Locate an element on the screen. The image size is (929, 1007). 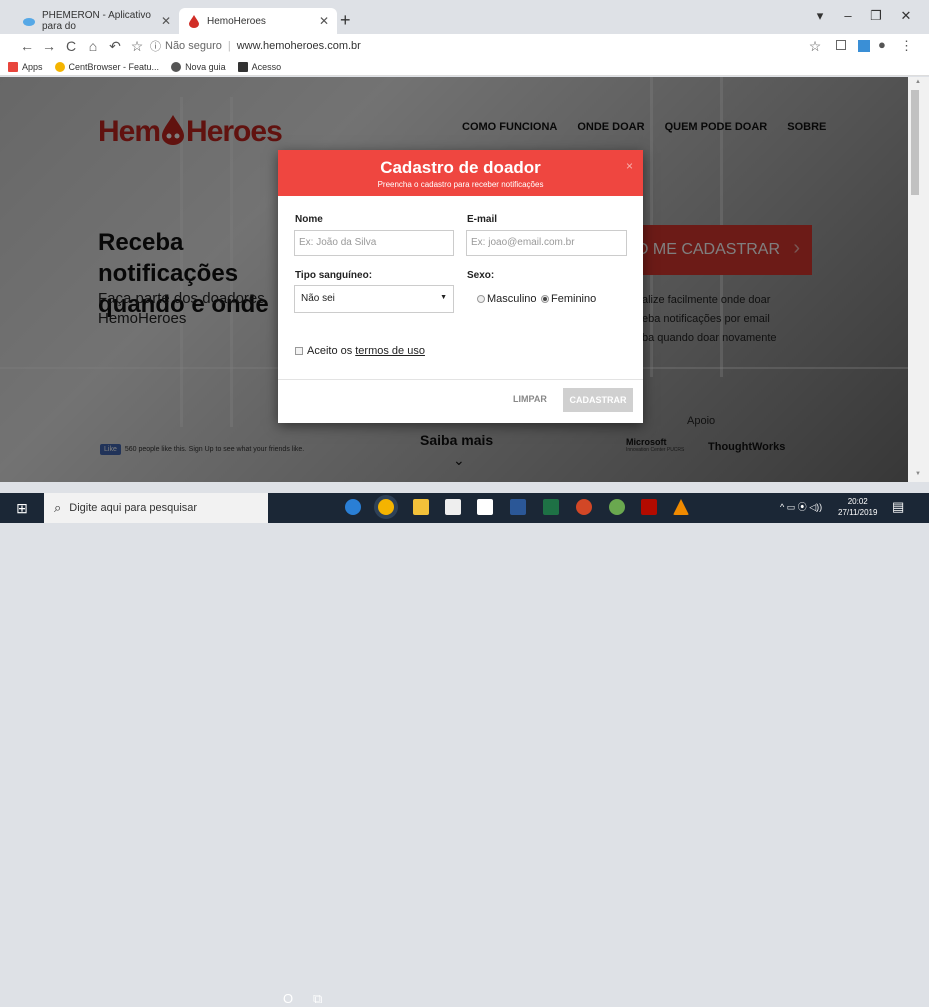
submit-button: CADASTRAR is located at coordinates (598, 400).